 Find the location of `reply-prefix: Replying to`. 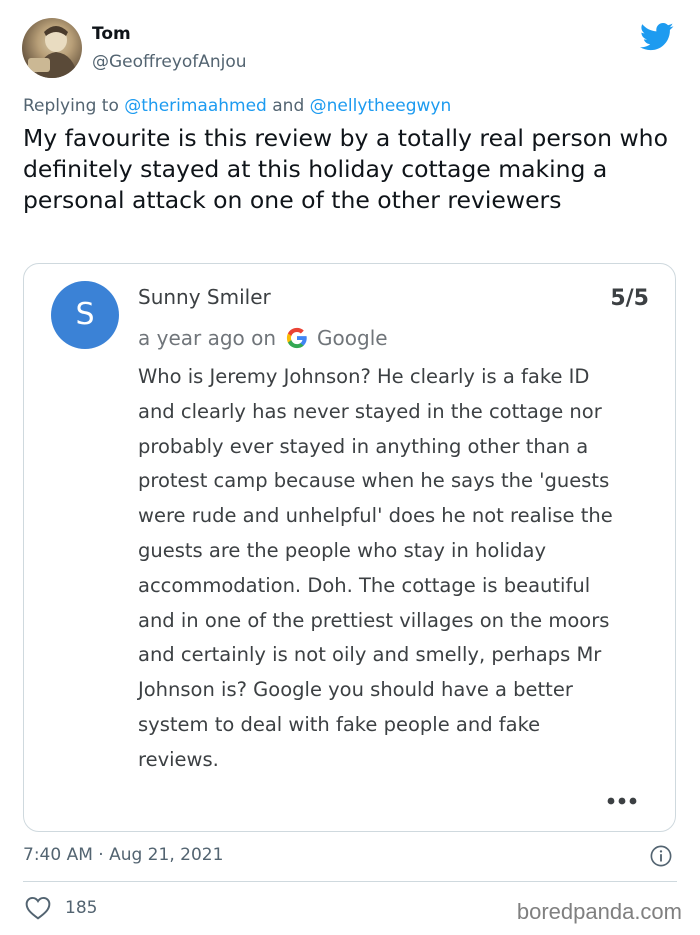

reply-prefix: Replying to is located at coordinates (71, 106).